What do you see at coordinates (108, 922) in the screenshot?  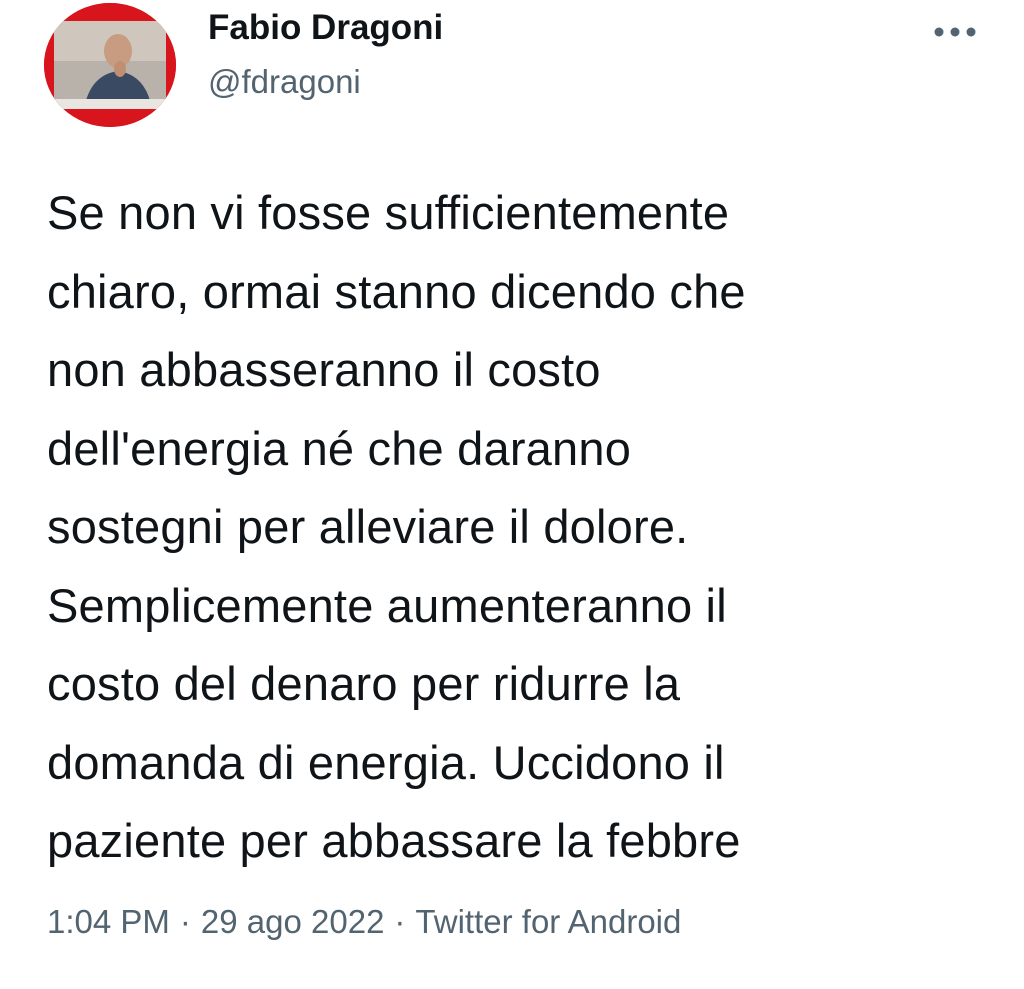 I see `tweet-time: 1:04 PM` at bounding box center [108, 922].